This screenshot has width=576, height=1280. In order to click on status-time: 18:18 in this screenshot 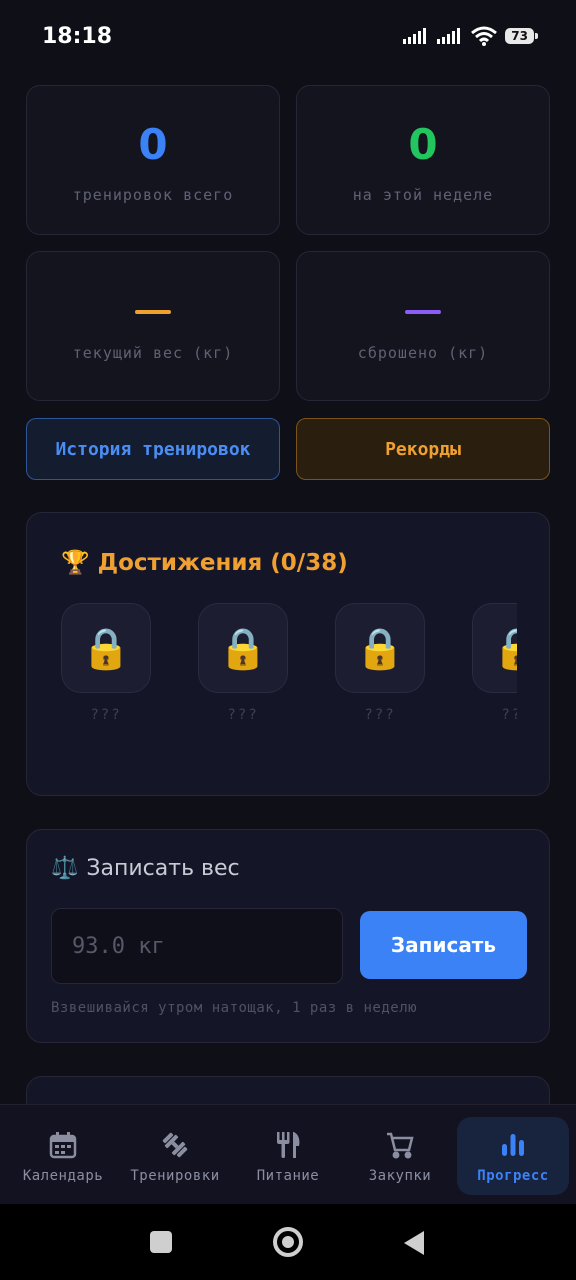, I will do `click(77, 36)`.